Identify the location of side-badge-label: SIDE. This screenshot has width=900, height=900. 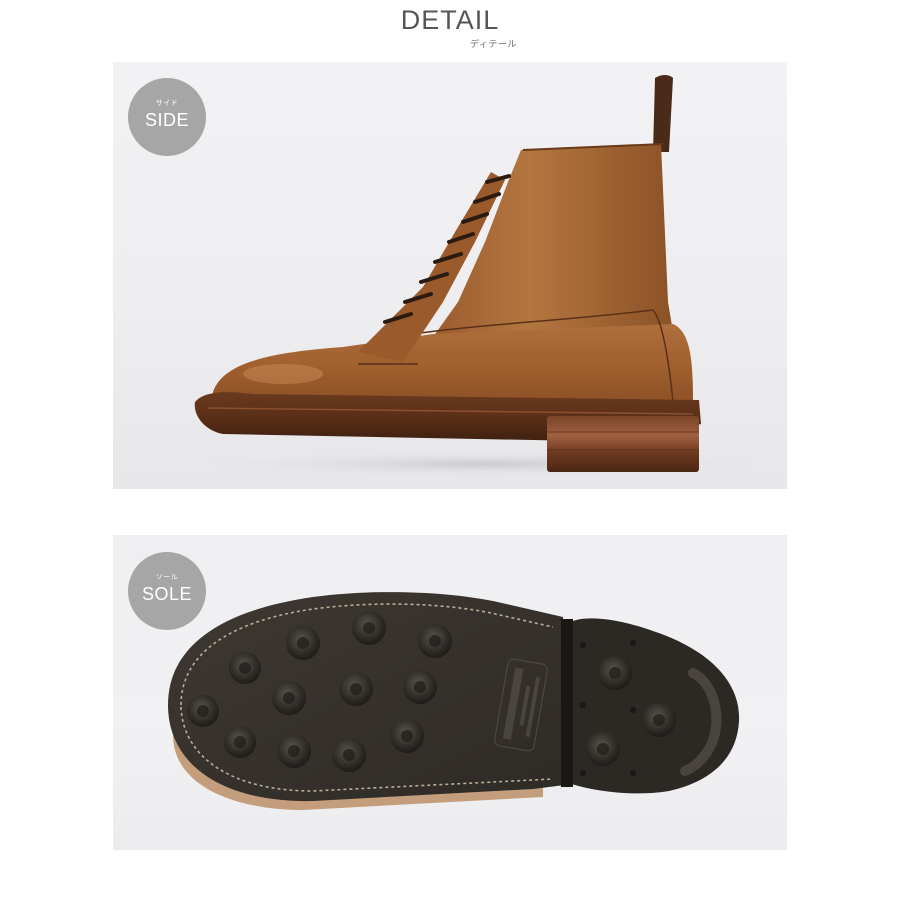
(166, 120).